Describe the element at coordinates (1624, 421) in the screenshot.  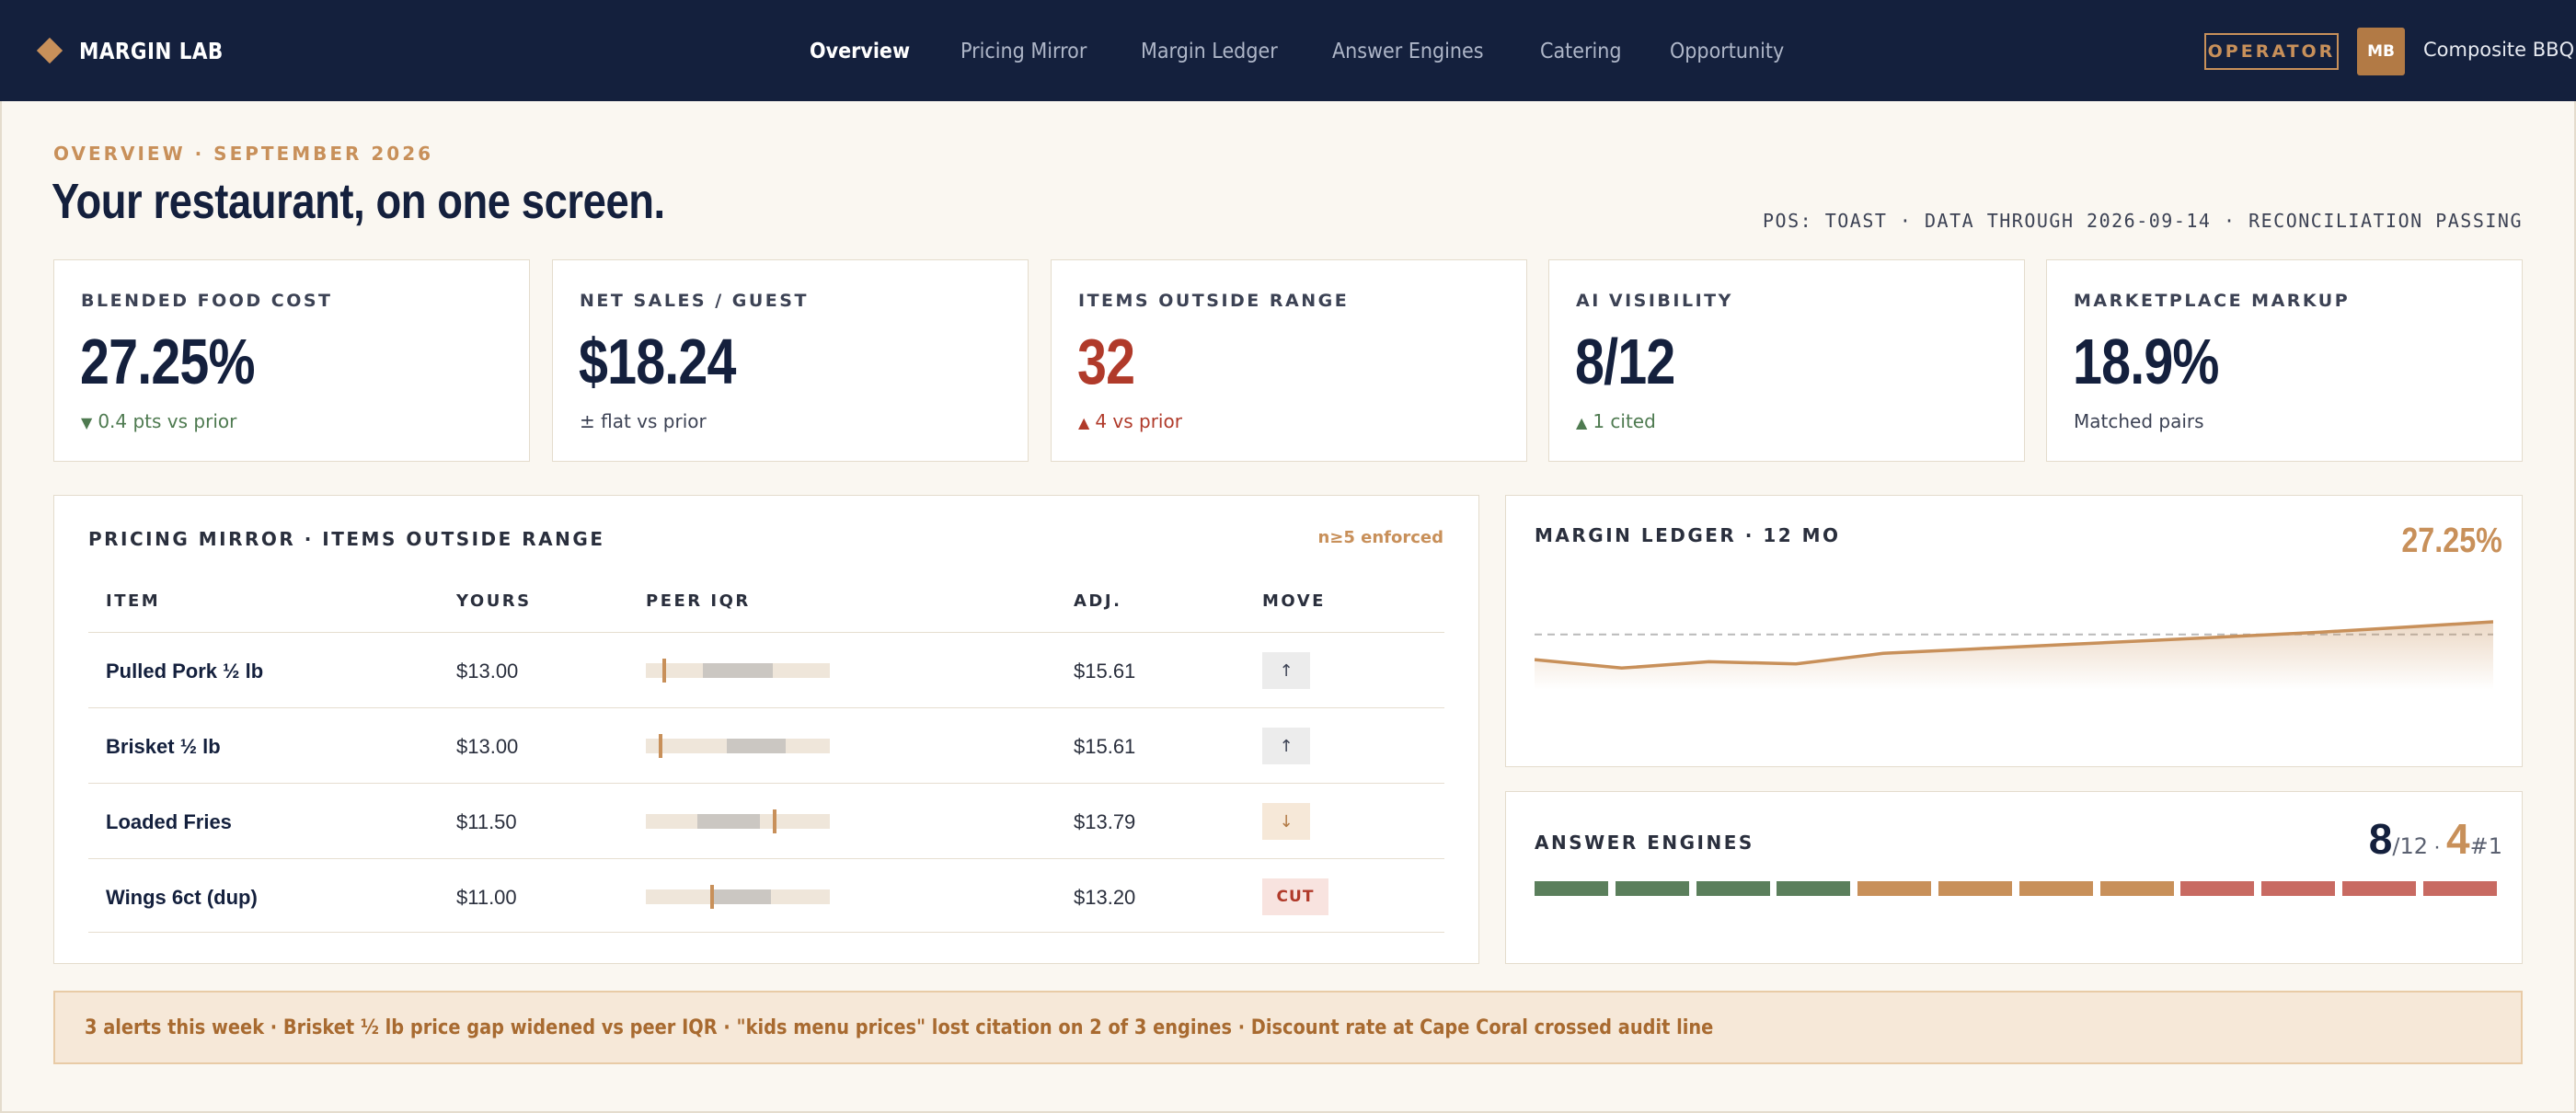
I see `kpi-delta-text: 1 cited` at that location.